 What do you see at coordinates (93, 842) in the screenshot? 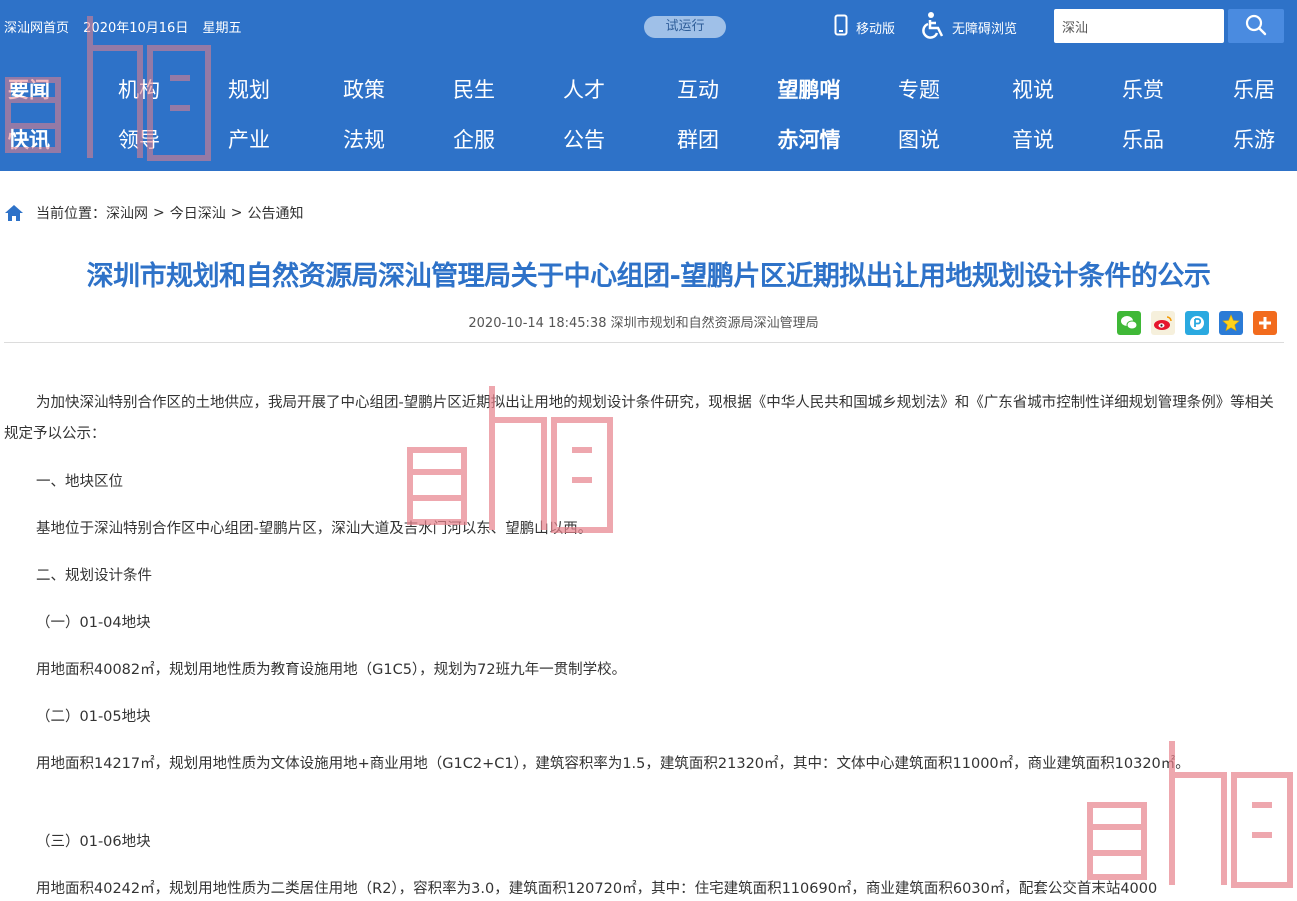
I see `article-paragraph: （三）01-06地块` at bounding box center [93, 842].